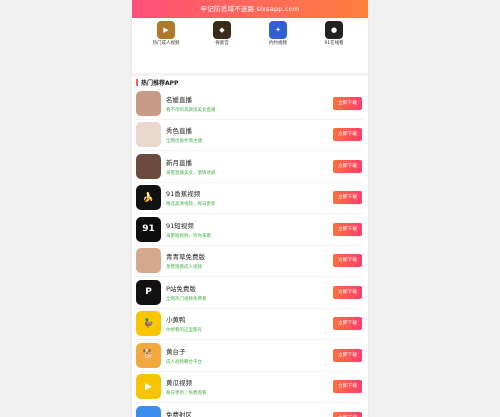 The width and height of the screenshot is (500, 417). What do you see at coordinates (148, 292) in the screenshot?
I see `p-site-app-icon: P` at bounding box center [148, 292].